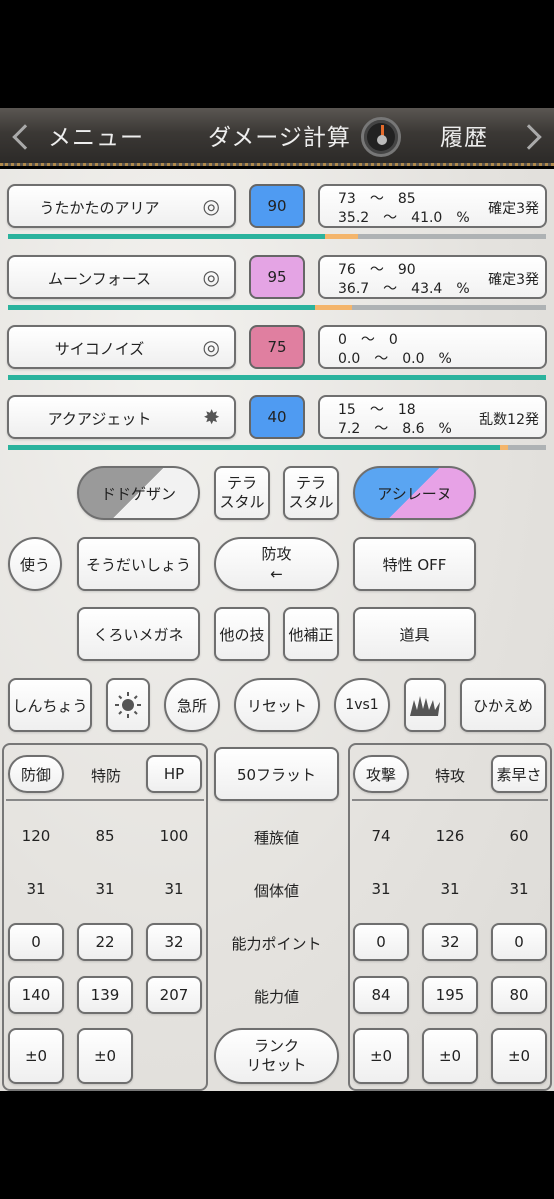  What do you see at coordinates (432, 277) in the screenshot?
I see `damage-result: 76 ～ 90 36.7 ～ 43.4 % 確定3発` at bounding box center [432, 277].